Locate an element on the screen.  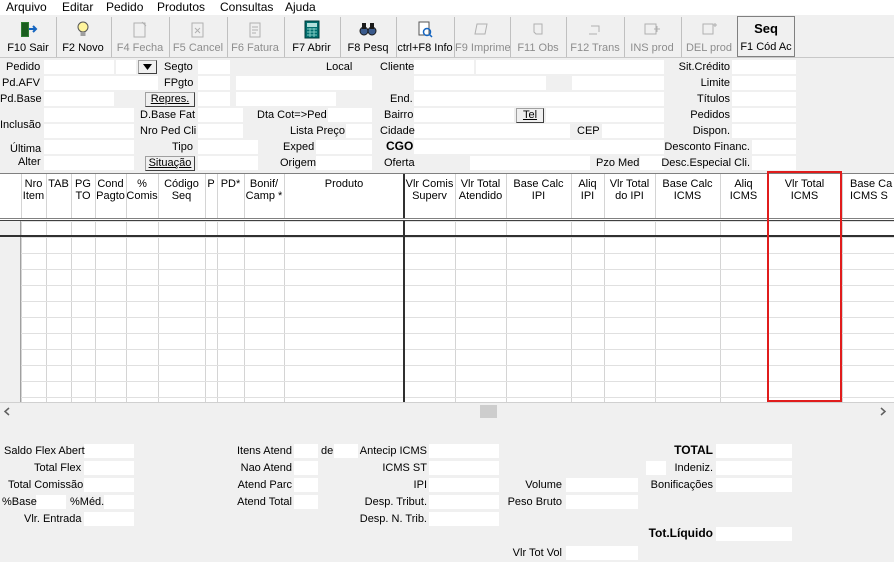
grid-header-col-15: Vlr Total do IPI is located at coordinates (629, 196).